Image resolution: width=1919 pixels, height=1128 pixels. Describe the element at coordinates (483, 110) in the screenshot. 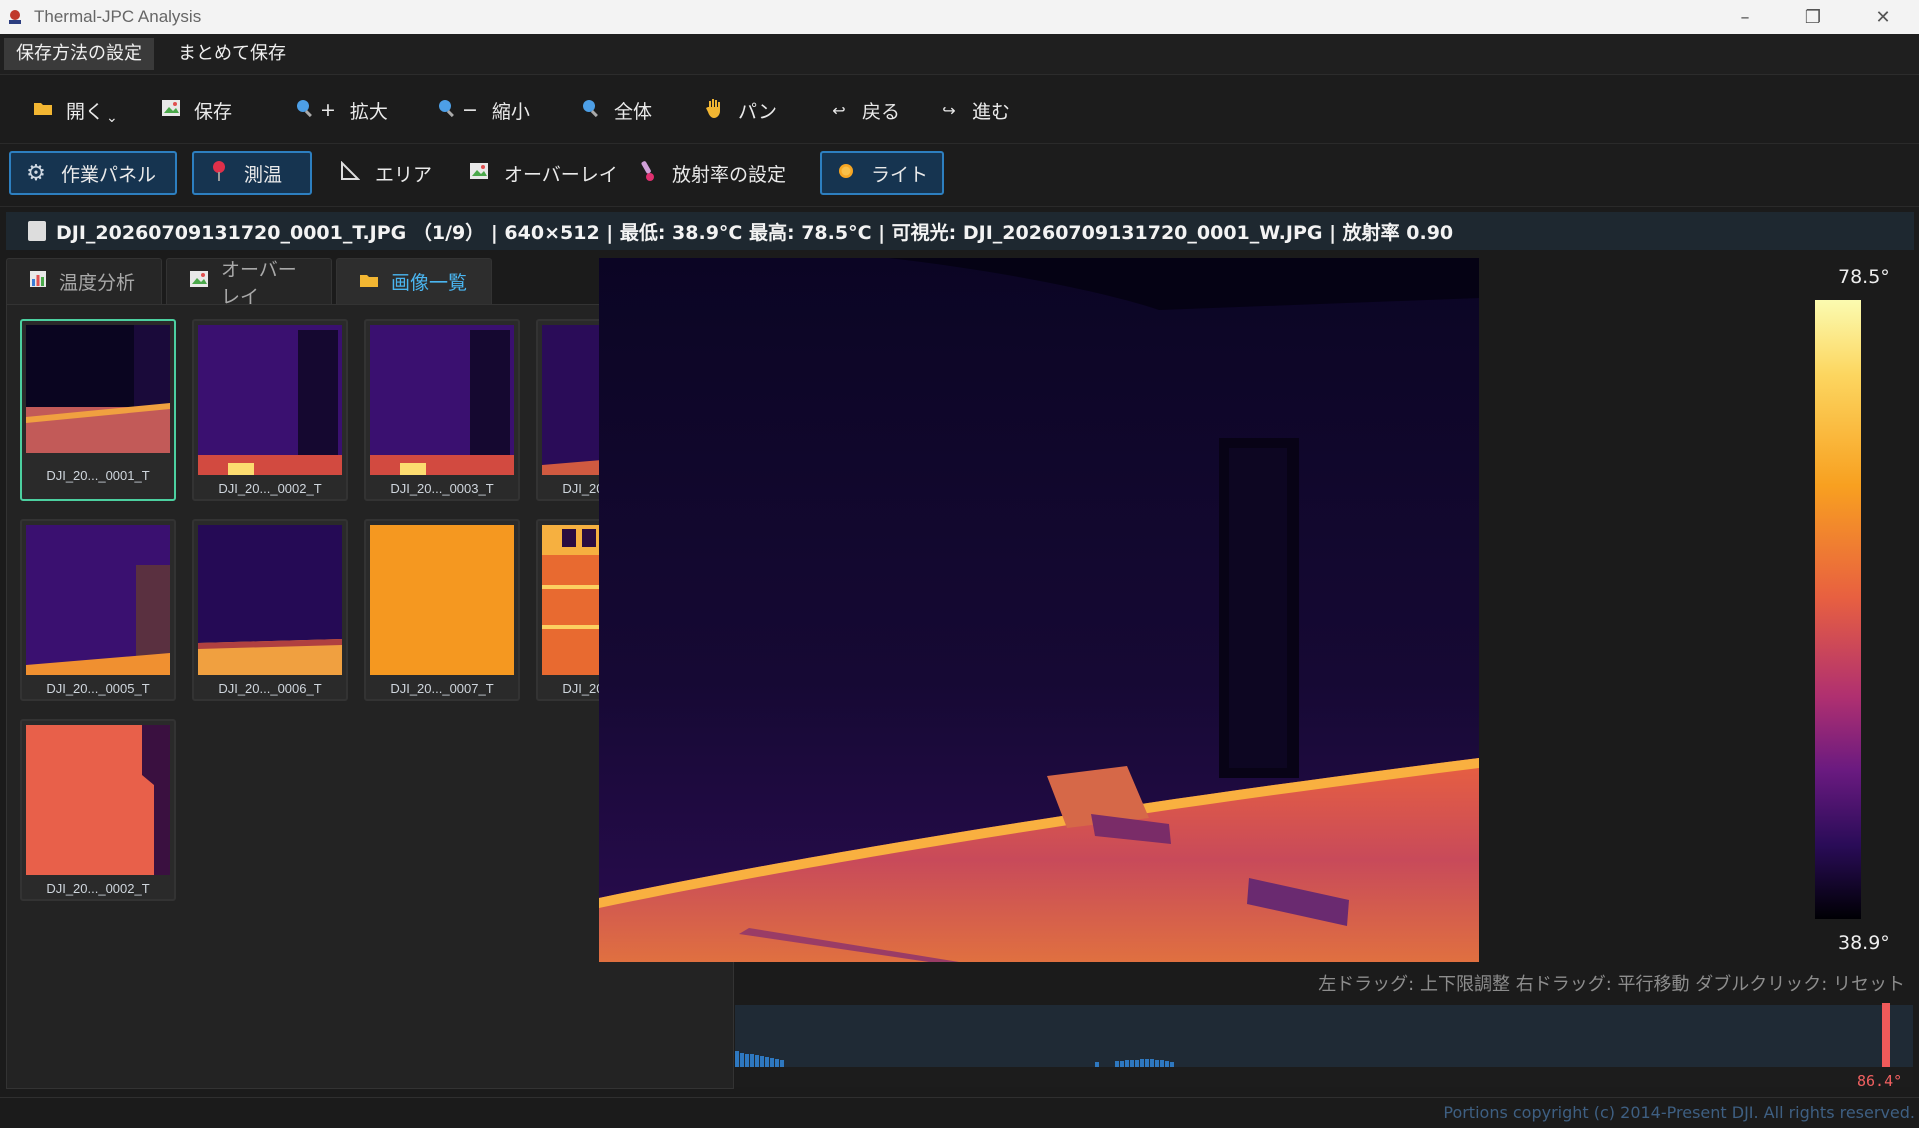

I see `zoom-out-button: − 縮小` at that location.